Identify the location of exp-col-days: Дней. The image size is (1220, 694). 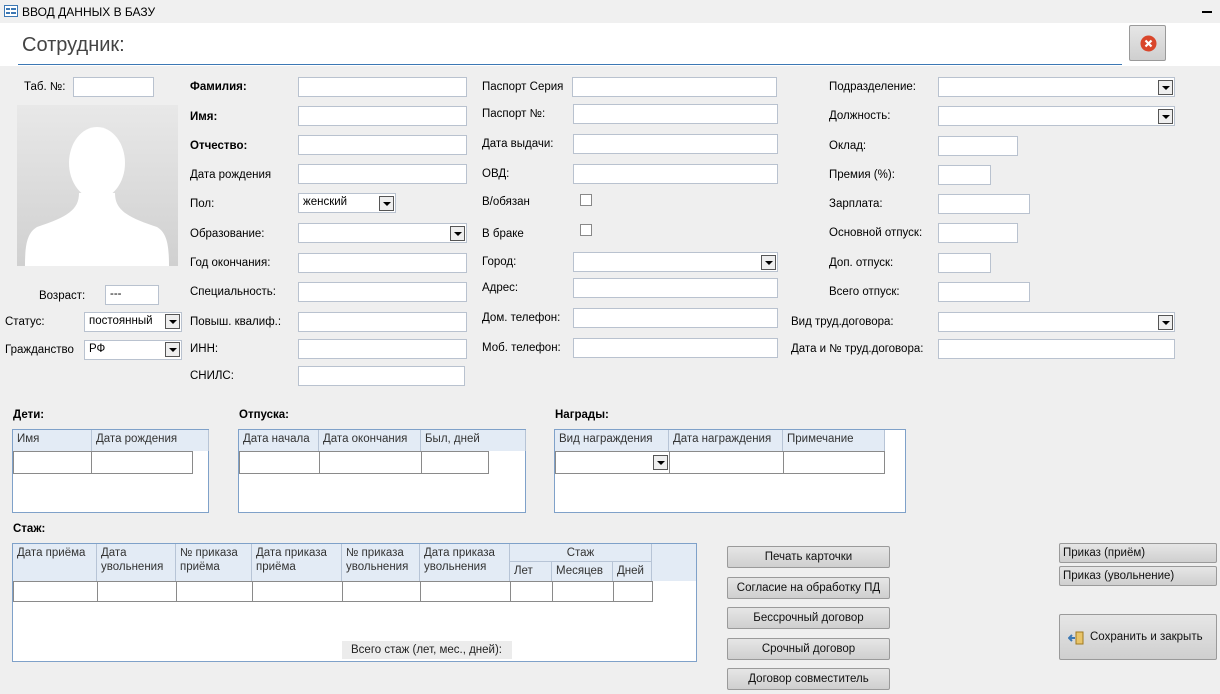
(632, 571).